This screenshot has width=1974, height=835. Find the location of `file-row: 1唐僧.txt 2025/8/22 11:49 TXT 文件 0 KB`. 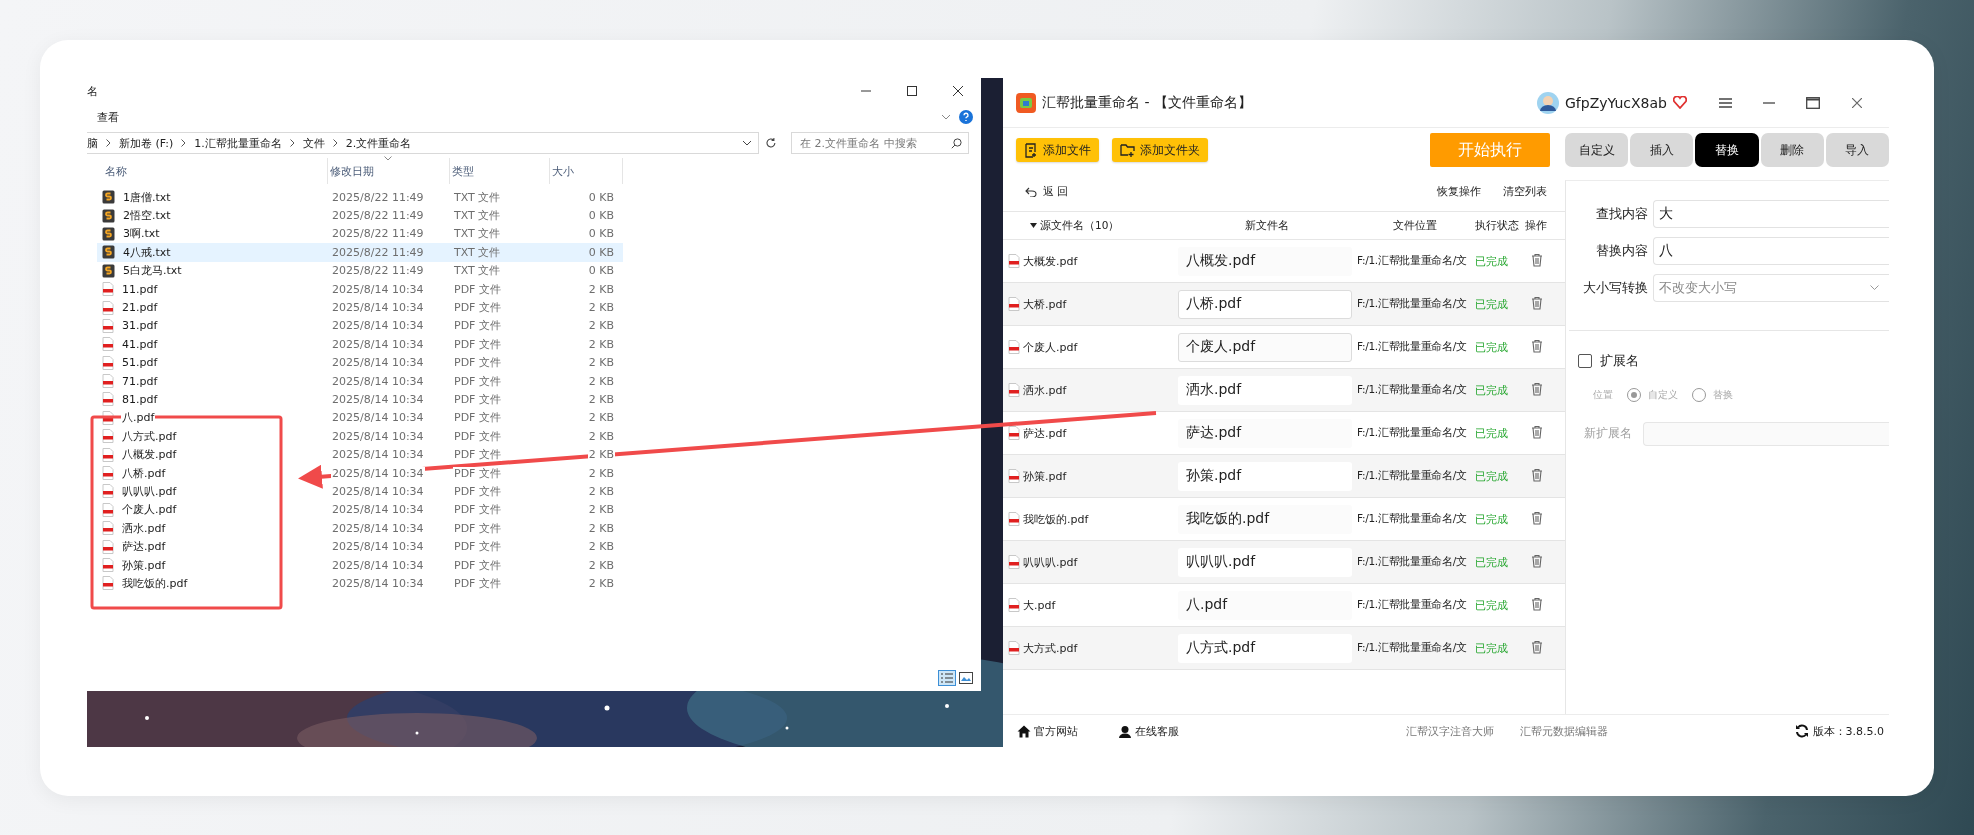

file-row: 1唐僧.txt 2025/8/22 11:49 TXT 文件 0 KB is located at coordinates (360, 197).